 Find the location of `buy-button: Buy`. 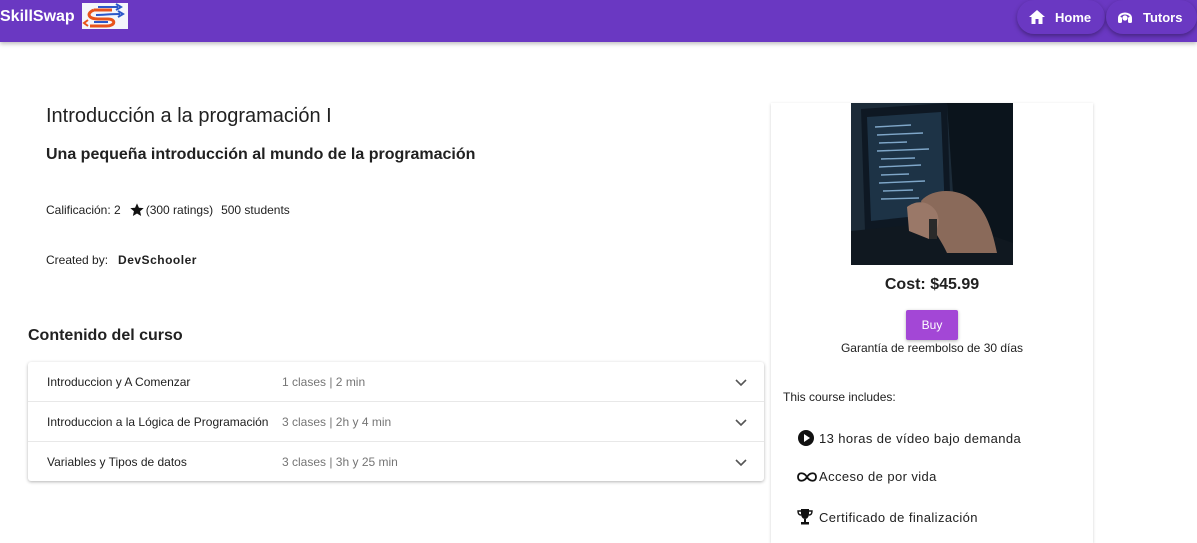

buy-button: Buy is located at coordinates (932, 325).